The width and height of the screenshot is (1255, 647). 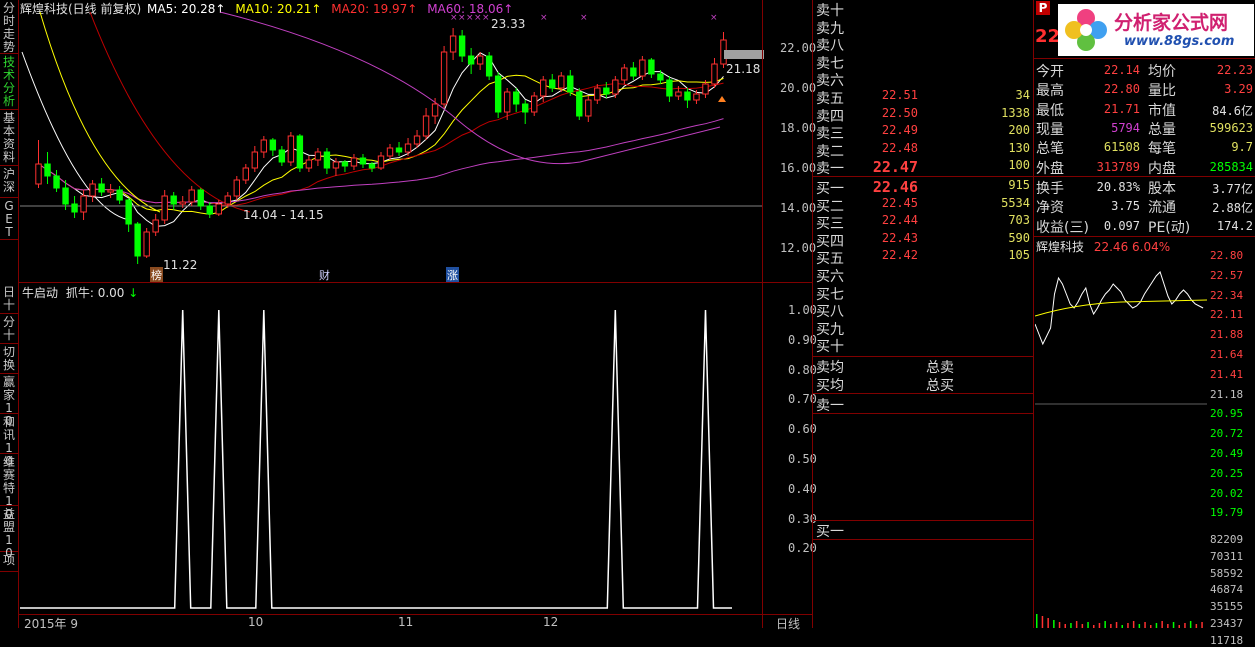 I want to click on quote-label-3a: 现量, so click(x=1050, y=129).